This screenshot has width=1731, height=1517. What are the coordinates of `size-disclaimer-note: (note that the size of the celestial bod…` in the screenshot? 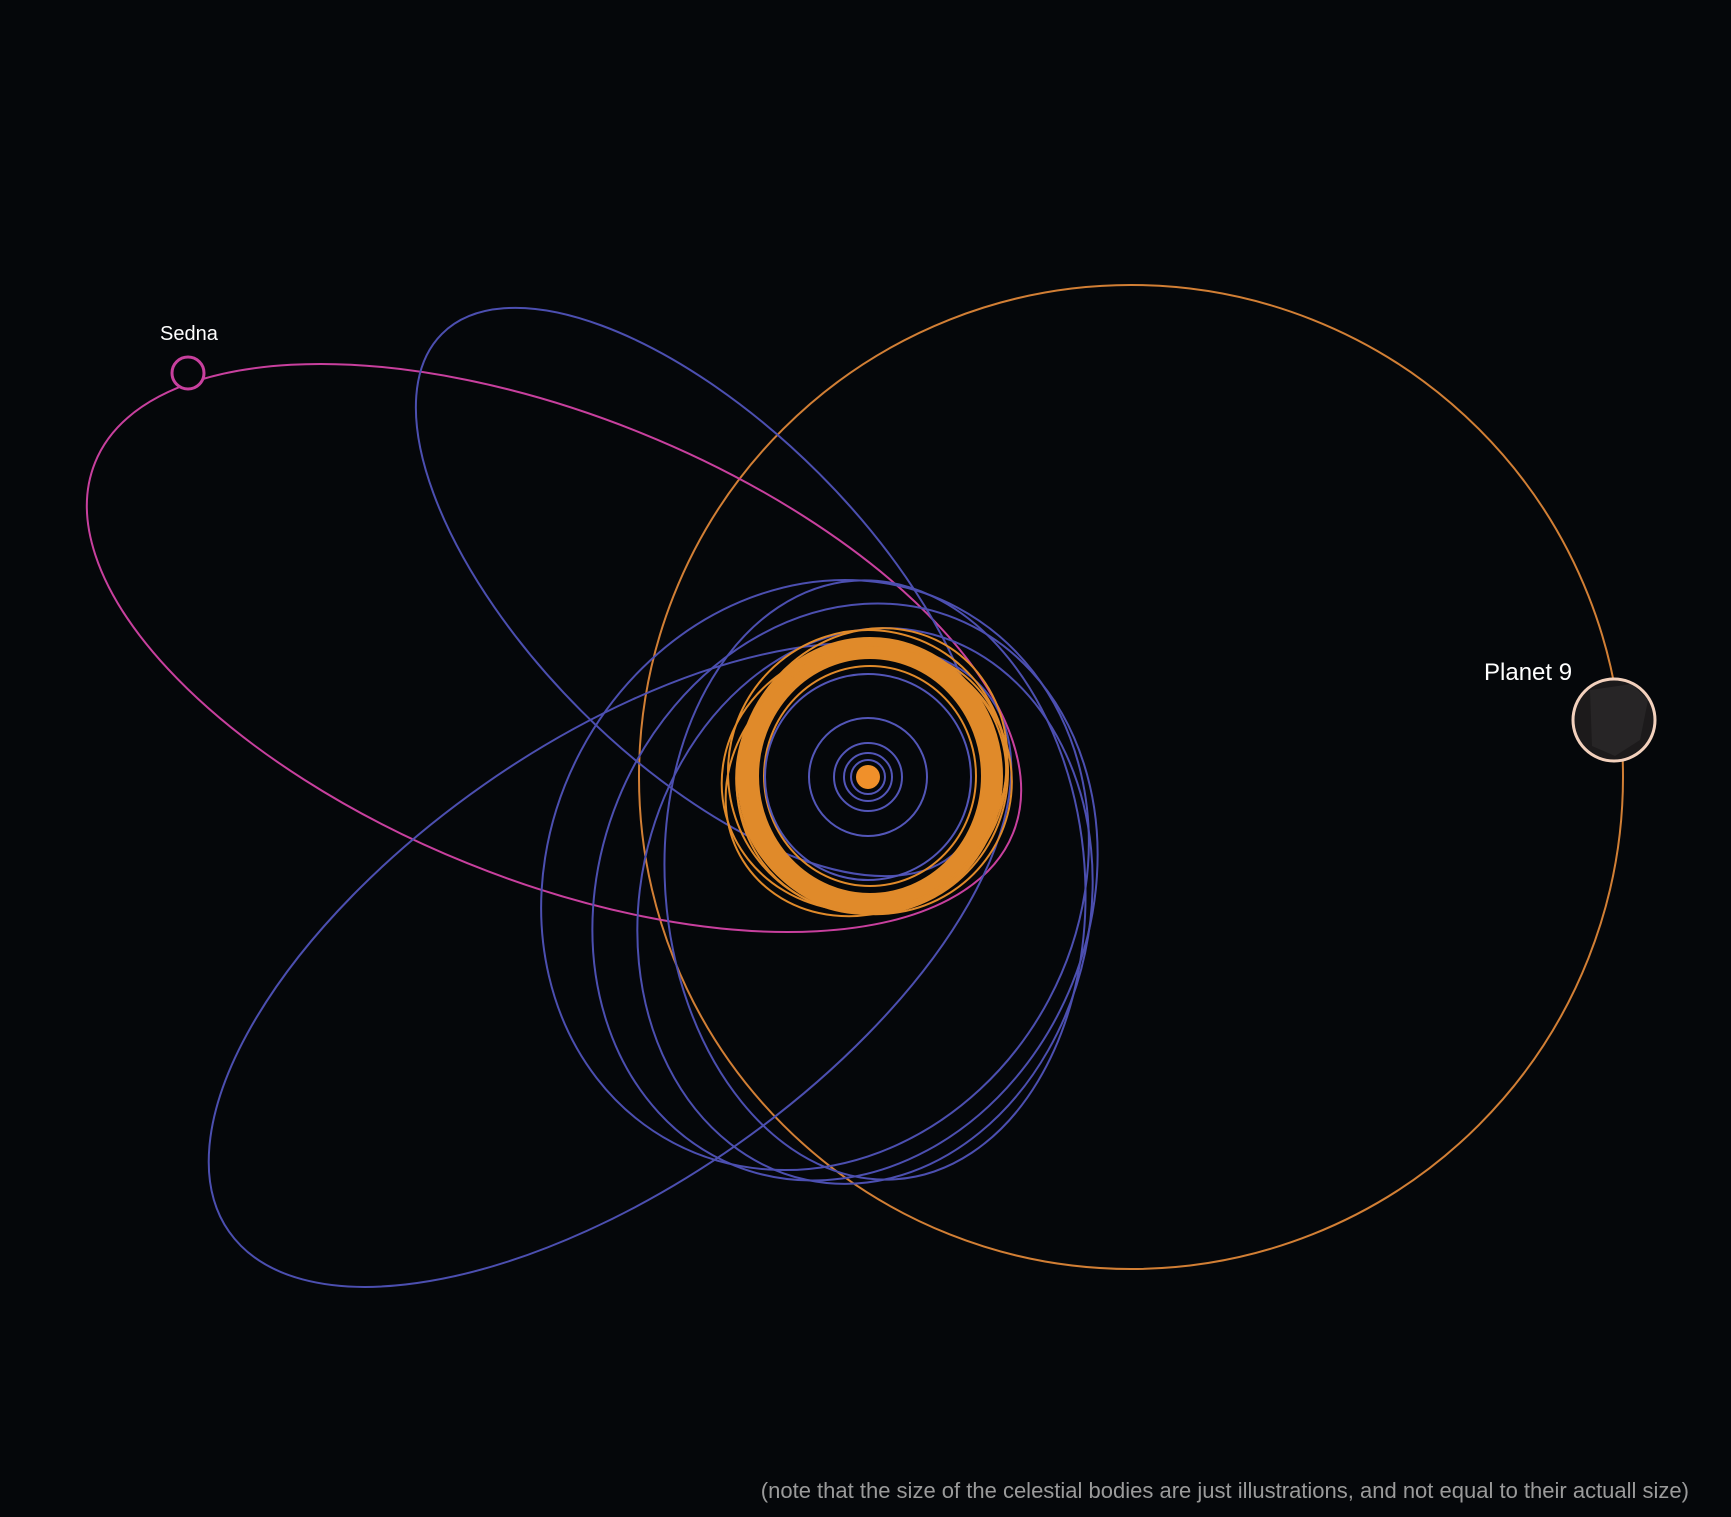 It's located at (1225, 1490).